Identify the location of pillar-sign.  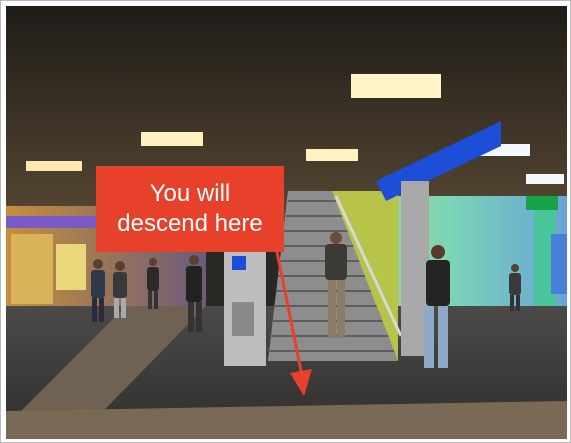
(239, 263).